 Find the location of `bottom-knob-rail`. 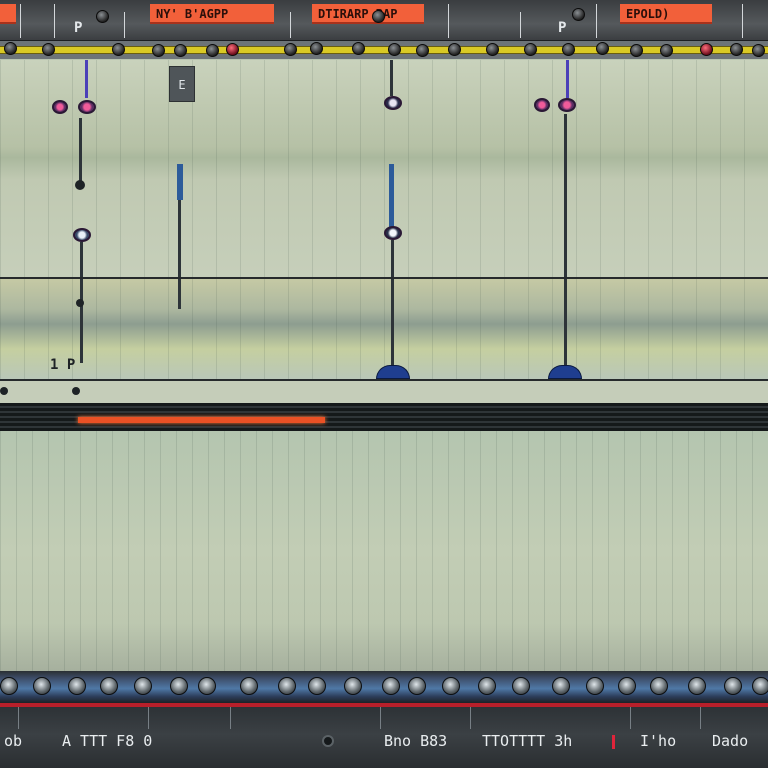

bottom-knob-rail is located at coordinates (384, 687).